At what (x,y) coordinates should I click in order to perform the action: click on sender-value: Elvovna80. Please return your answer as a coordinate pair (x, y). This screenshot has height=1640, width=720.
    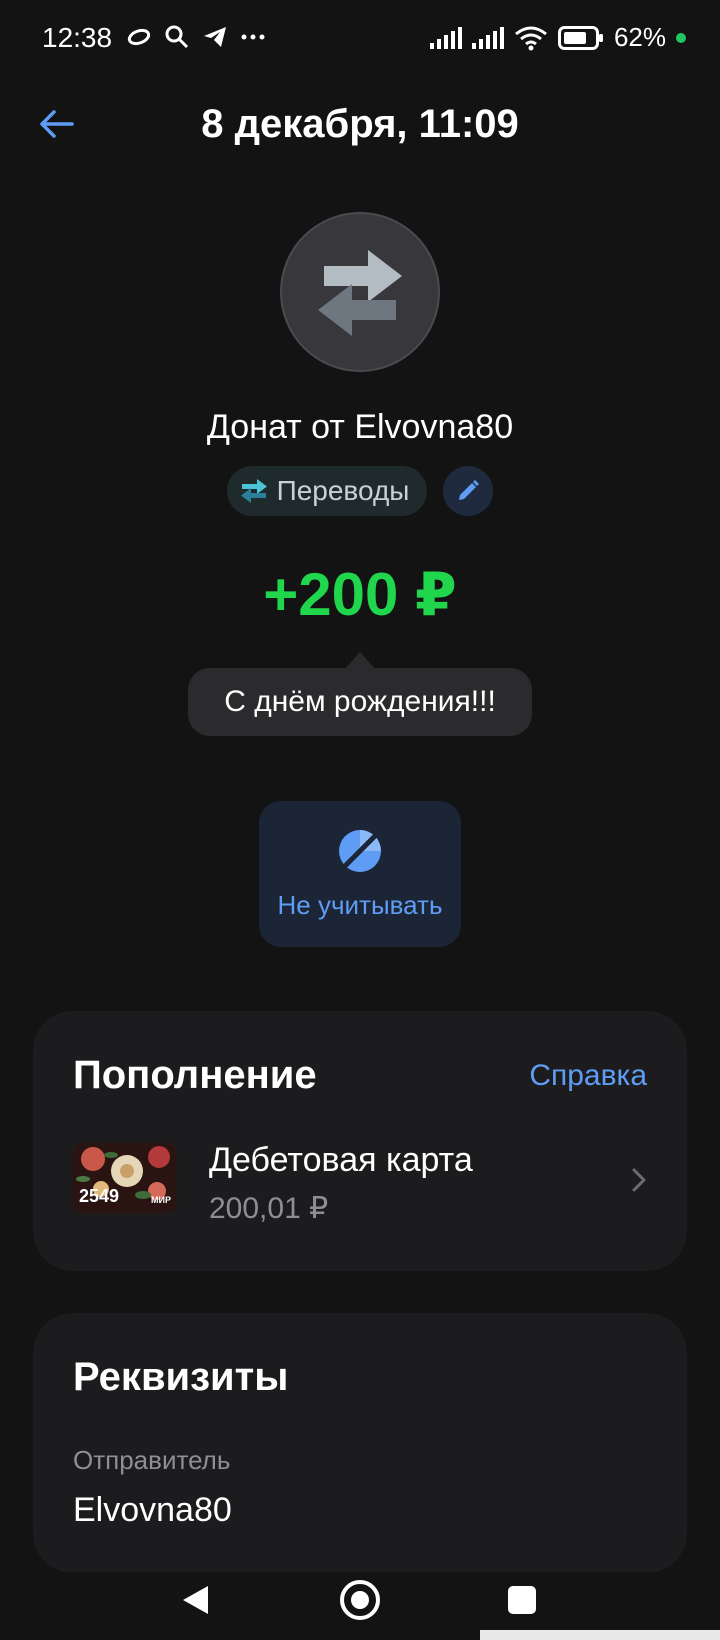
    Looking at the image, I should click on (152, 1510).